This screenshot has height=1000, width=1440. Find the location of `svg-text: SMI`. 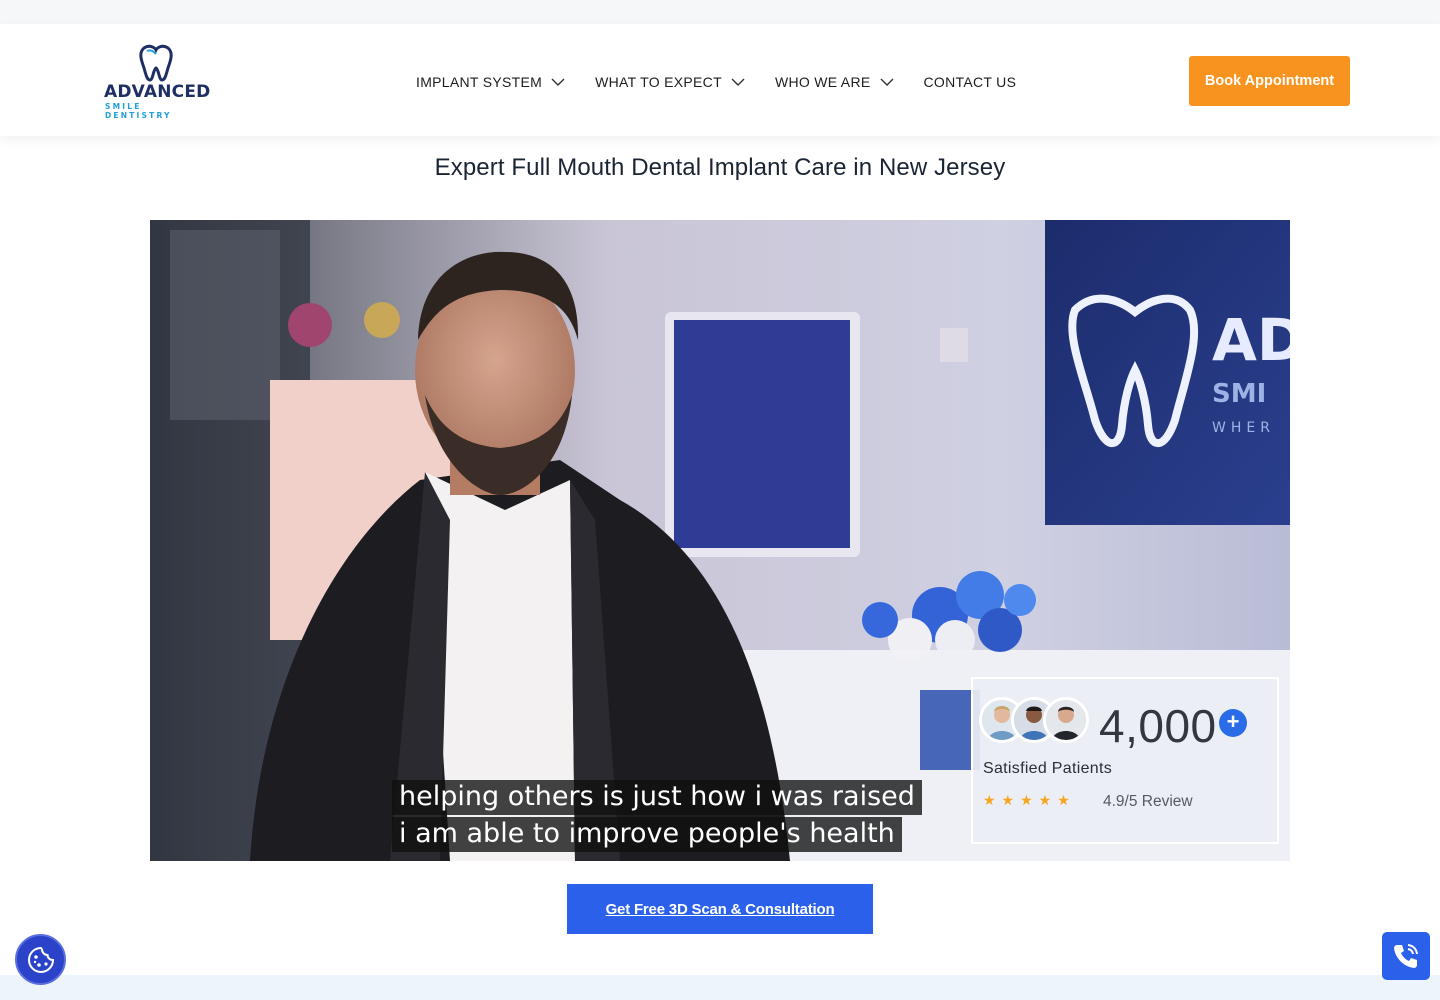

svg-text: SMI is located at coordinates (1239, 394).